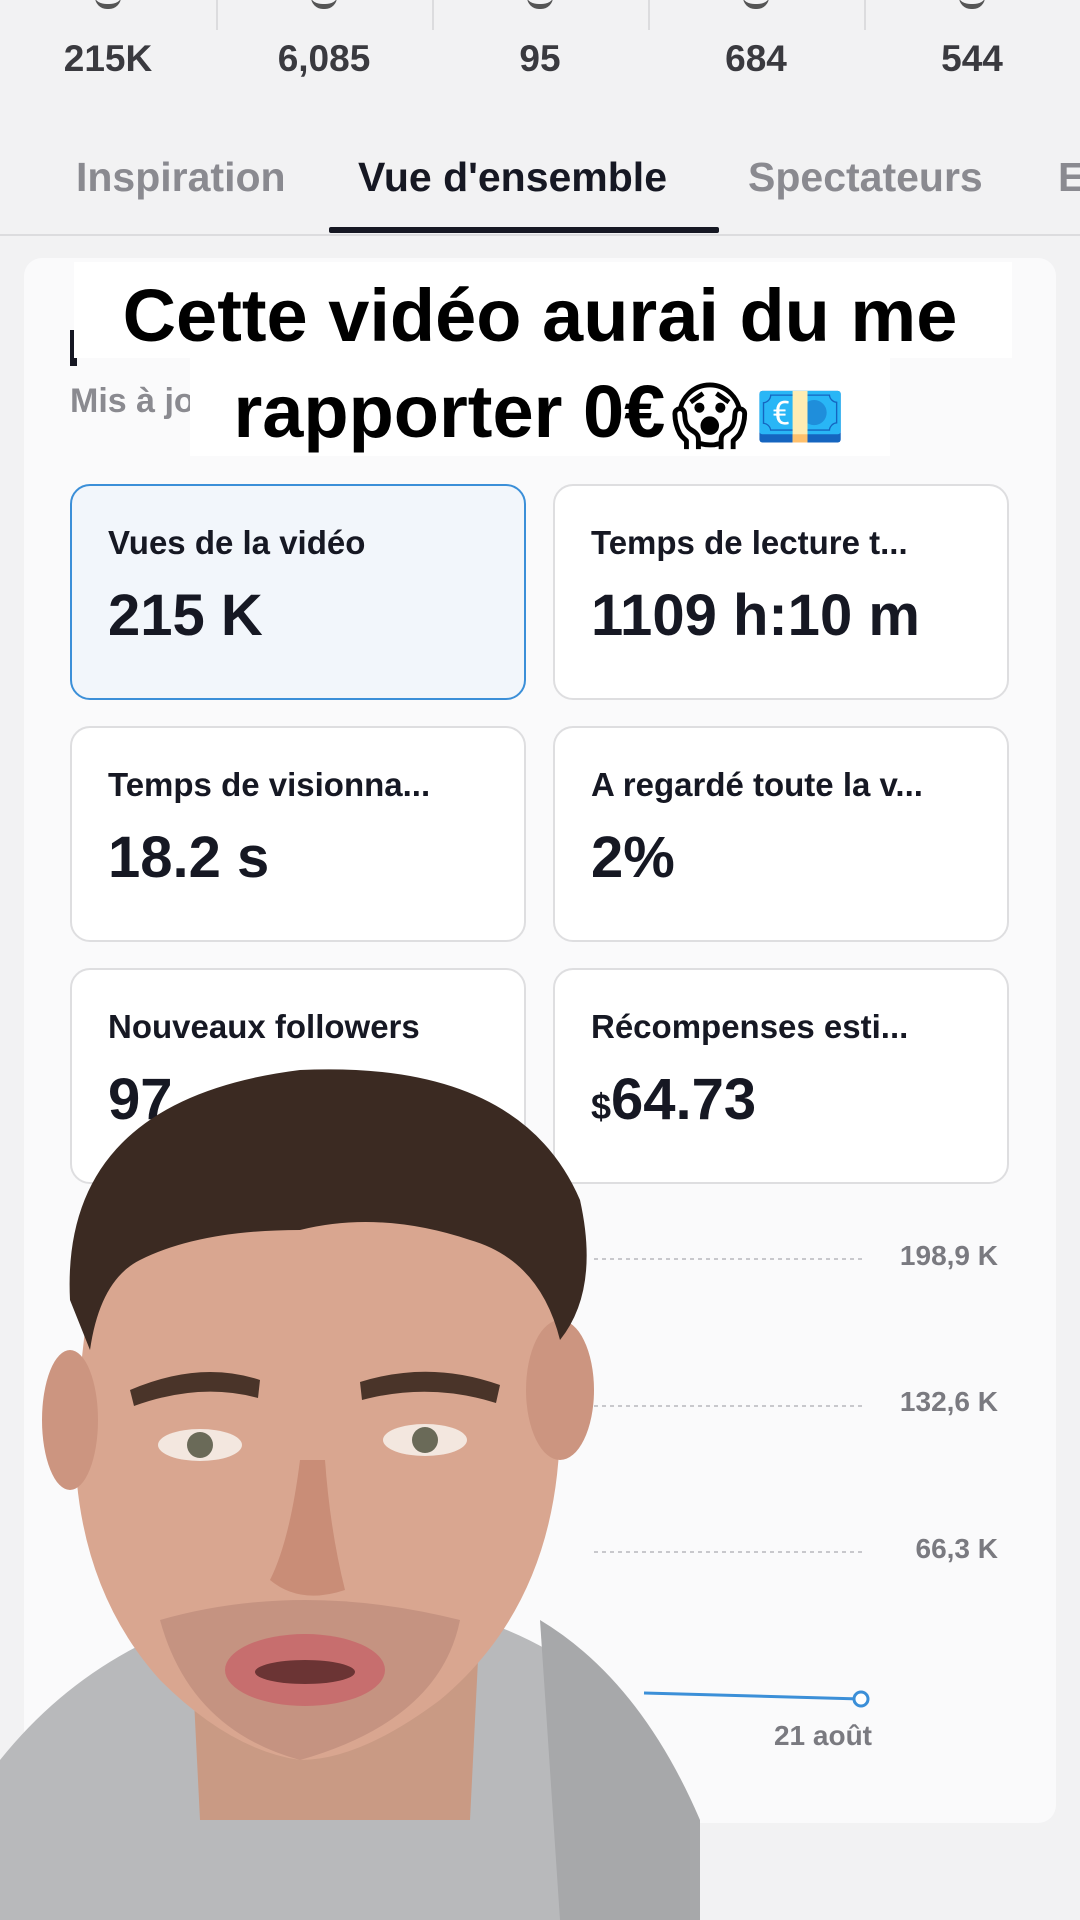  What do you see at coordinates (324, 58) in the screenshot?
I see `stat-value: 6,085` at bounding box center [324, 58].